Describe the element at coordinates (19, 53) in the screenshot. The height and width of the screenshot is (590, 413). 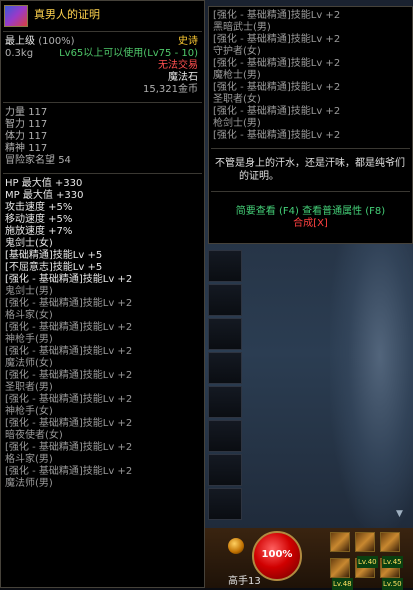
I see `item-weight: 0.3kg` at that location.